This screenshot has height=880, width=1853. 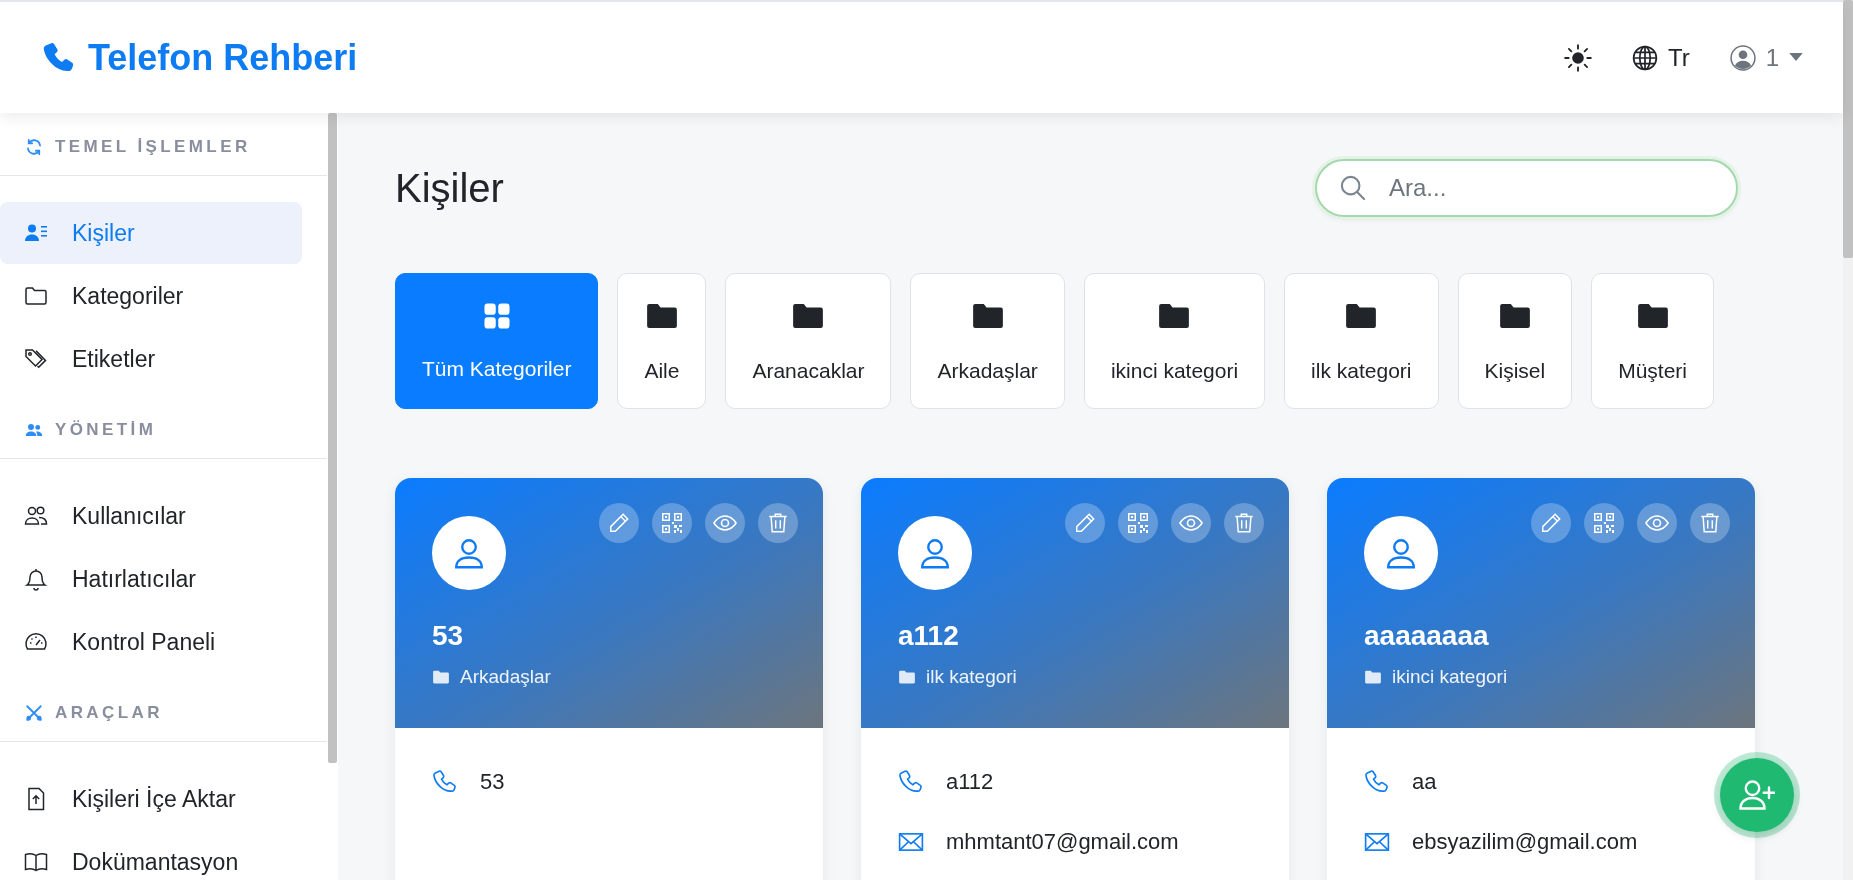 I want to click on contact-category: Arkadaşlar, so click(x=505, y=677).